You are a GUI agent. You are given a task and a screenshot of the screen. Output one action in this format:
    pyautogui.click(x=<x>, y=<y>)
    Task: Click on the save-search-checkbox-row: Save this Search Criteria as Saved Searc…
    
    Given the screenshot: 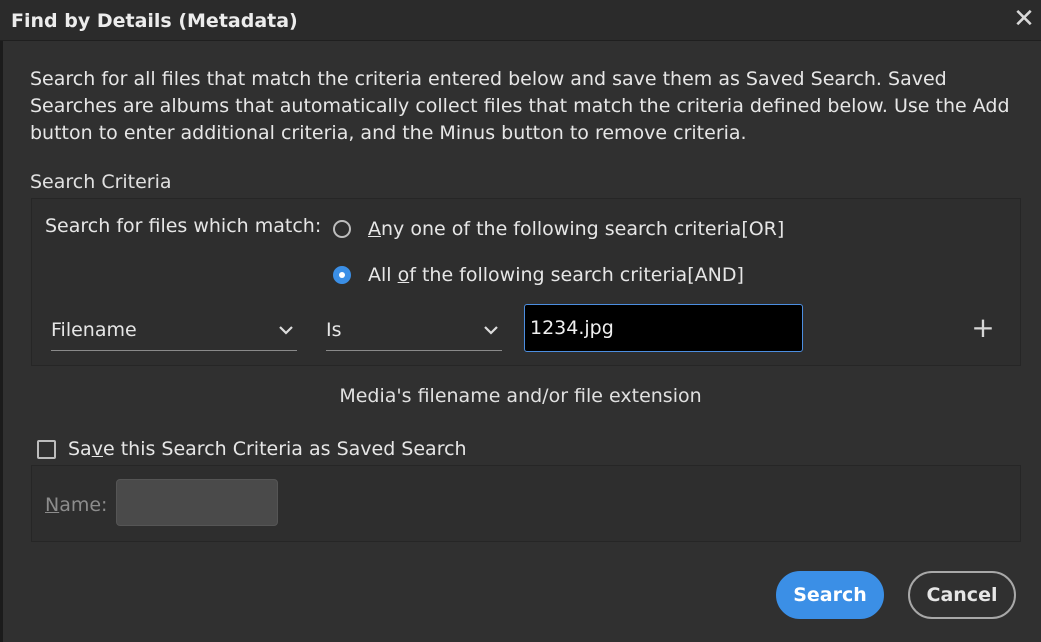 What is the action you would take?
    pyautogui.click(x=252, y=449)
    